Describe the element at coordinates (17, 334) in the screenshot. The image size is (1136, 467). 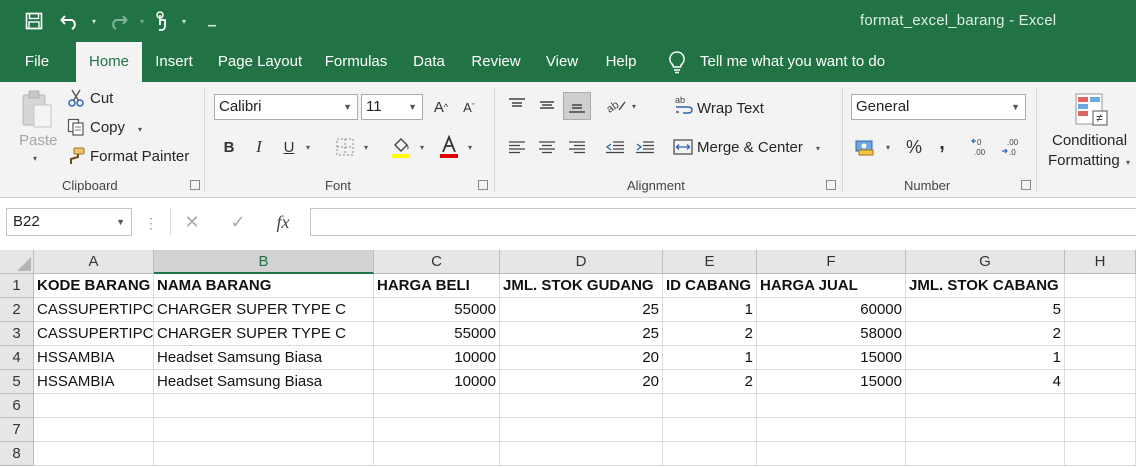
I see `row-header-3: 3` at that location.